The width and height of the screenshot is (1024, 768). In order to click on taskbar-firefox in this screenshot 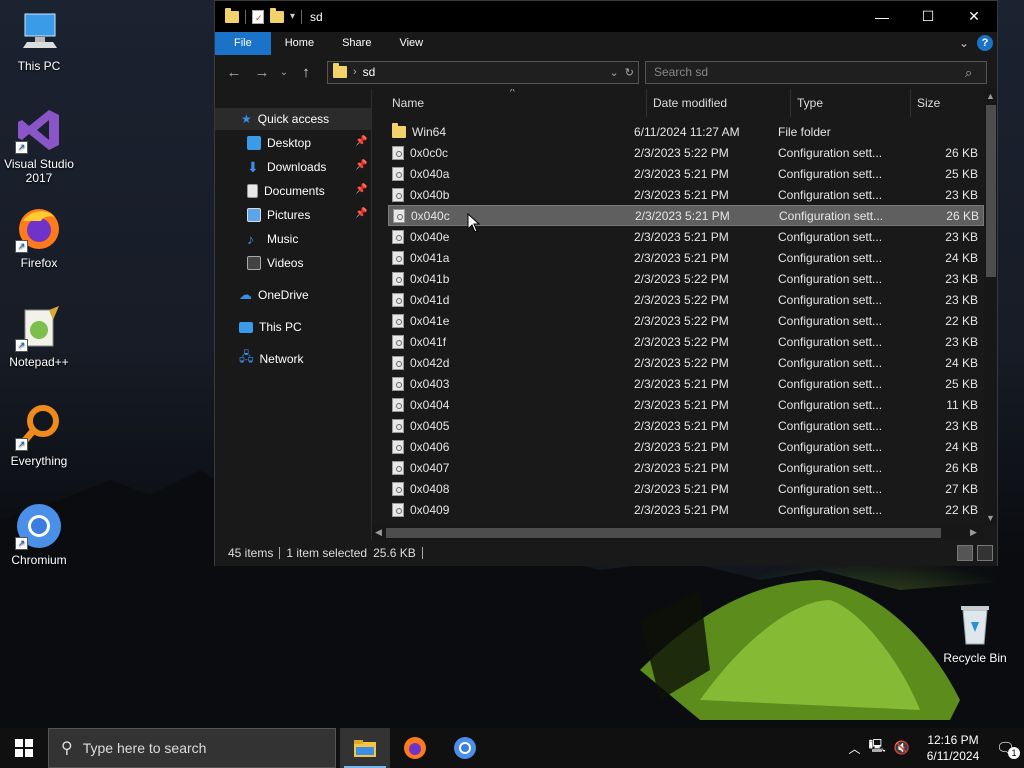, I will do `click(415, 748)`.